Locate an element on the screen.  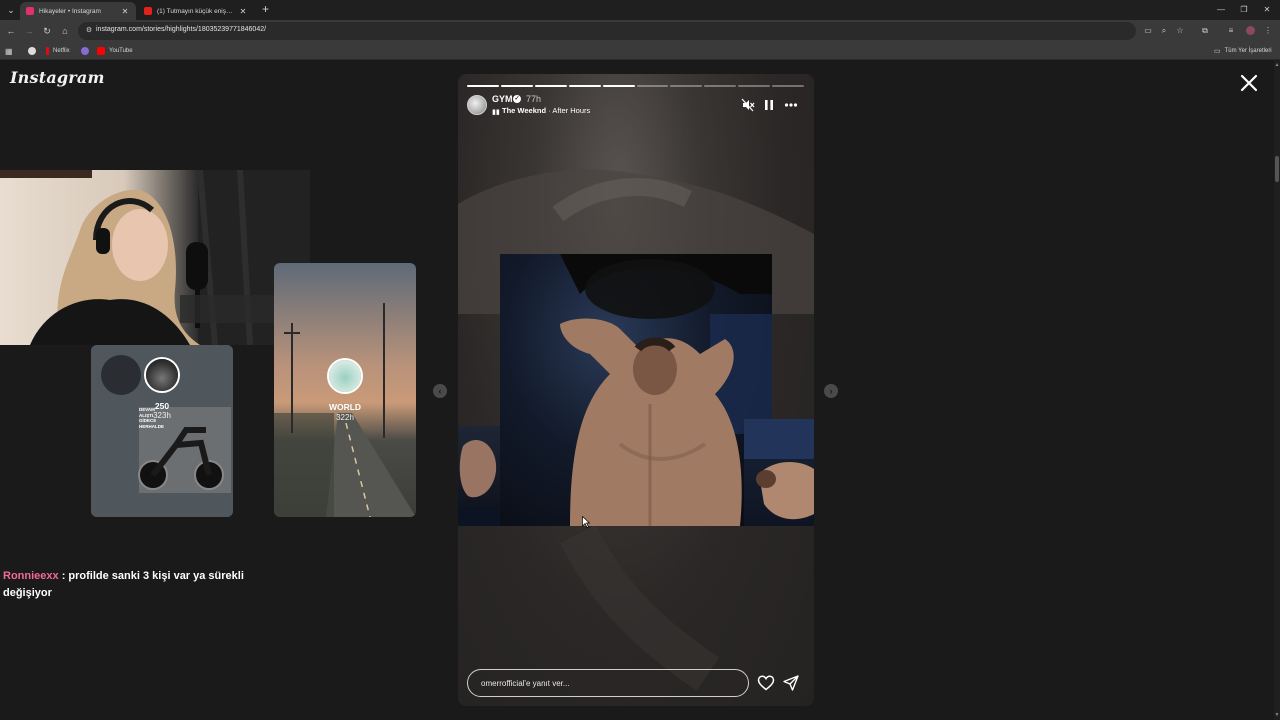
zoom-icon: ⌕ is located at coordinates (1164, 31).